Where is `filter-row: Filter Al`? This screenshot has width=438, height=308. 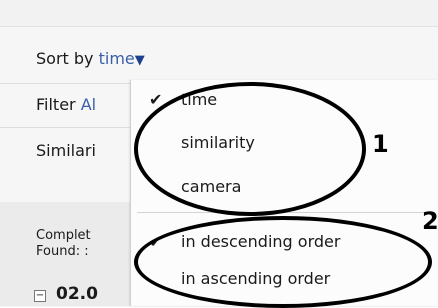
filter-row: Filter Al is located at coordinates (66, 104).